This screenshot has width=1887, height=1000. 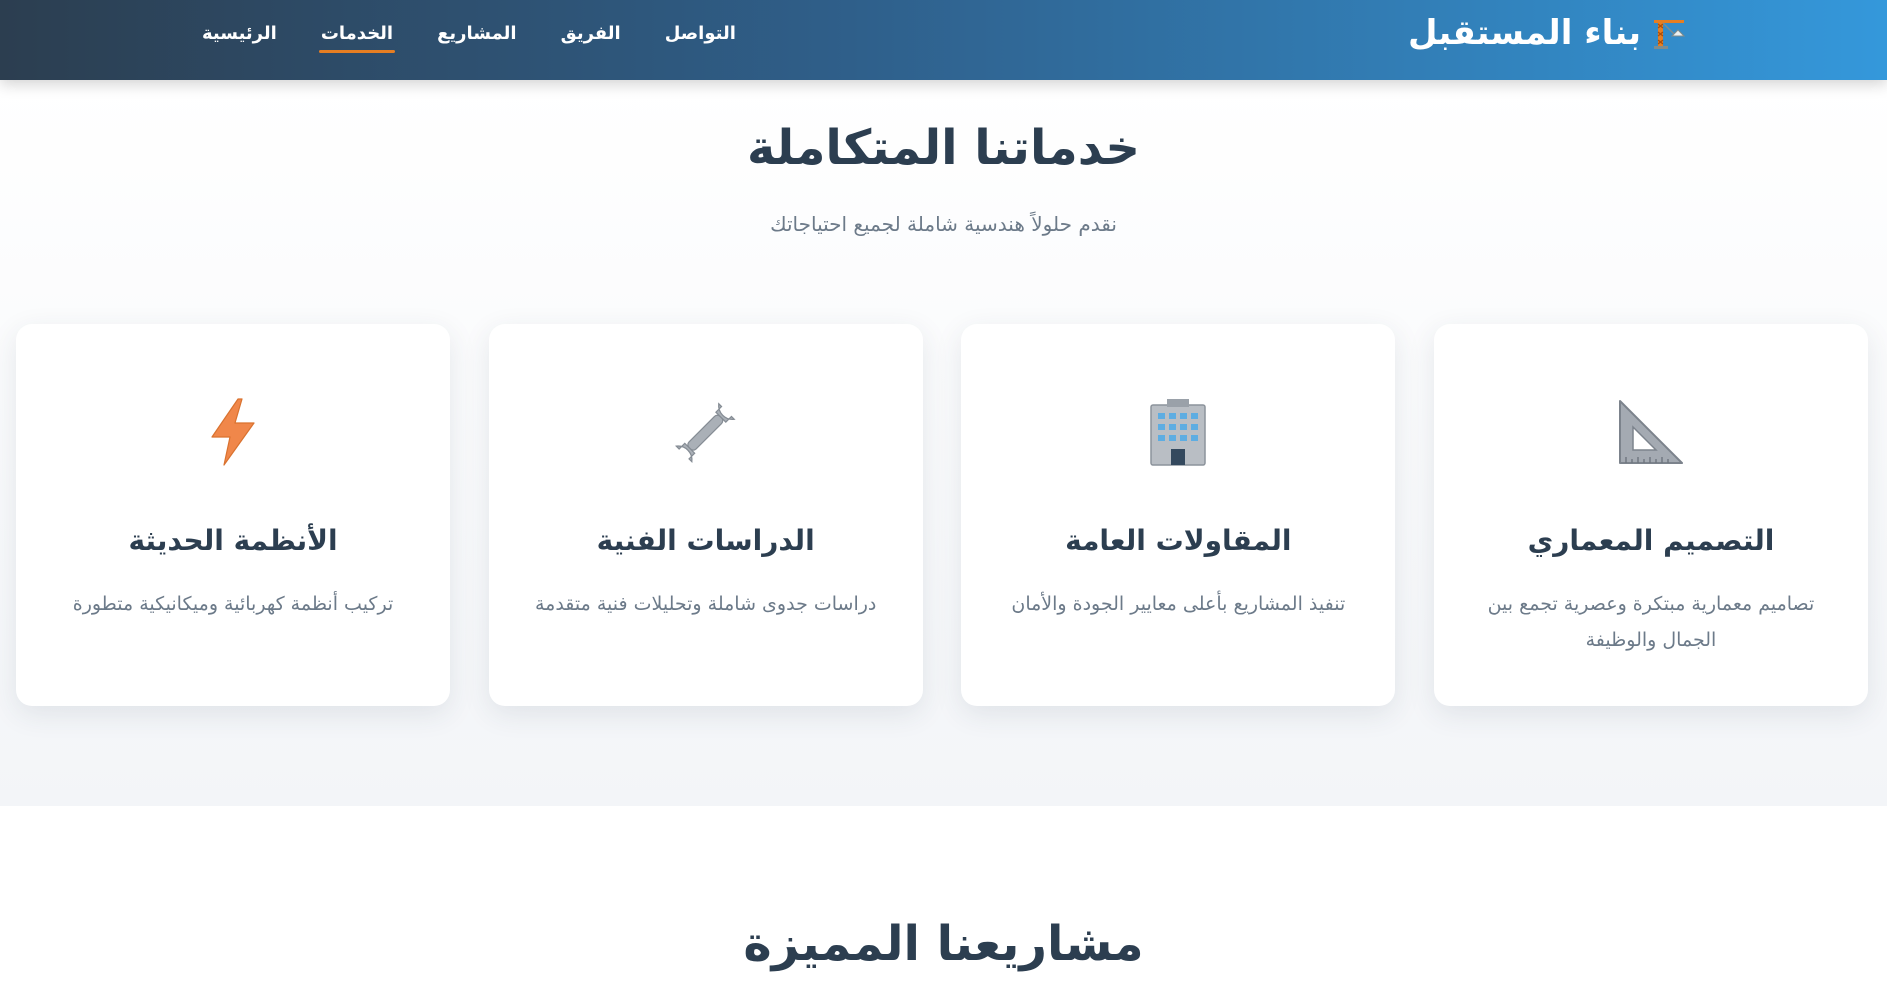 What do you see at coordinates (943, 148) in the screenshot?
I see `services-title: خدماتنا المتكاملة` at bounding box center [943, 148].